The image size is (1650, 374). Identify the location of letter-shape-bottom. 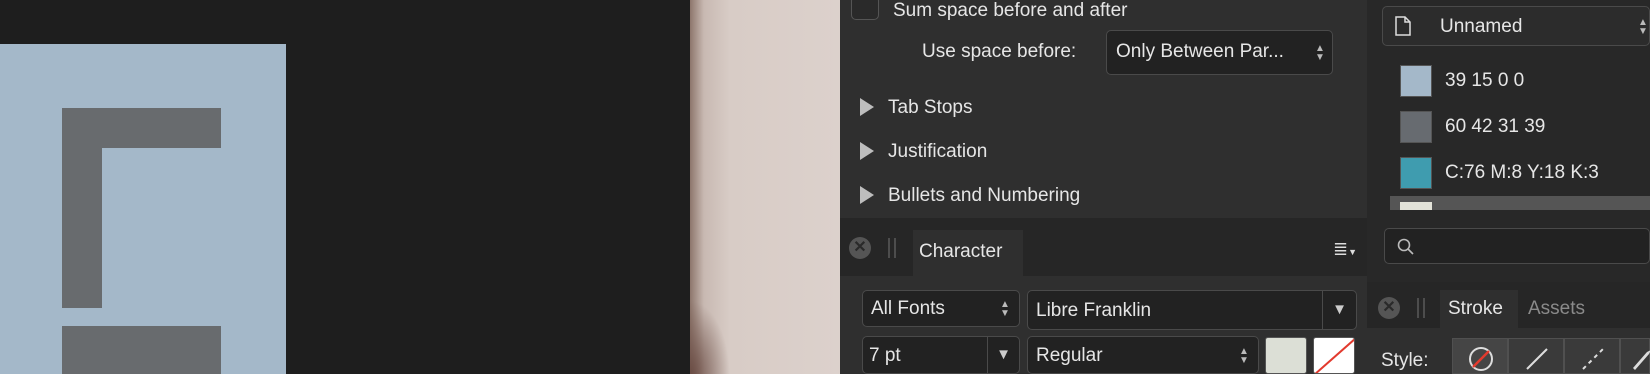
(141, 350).